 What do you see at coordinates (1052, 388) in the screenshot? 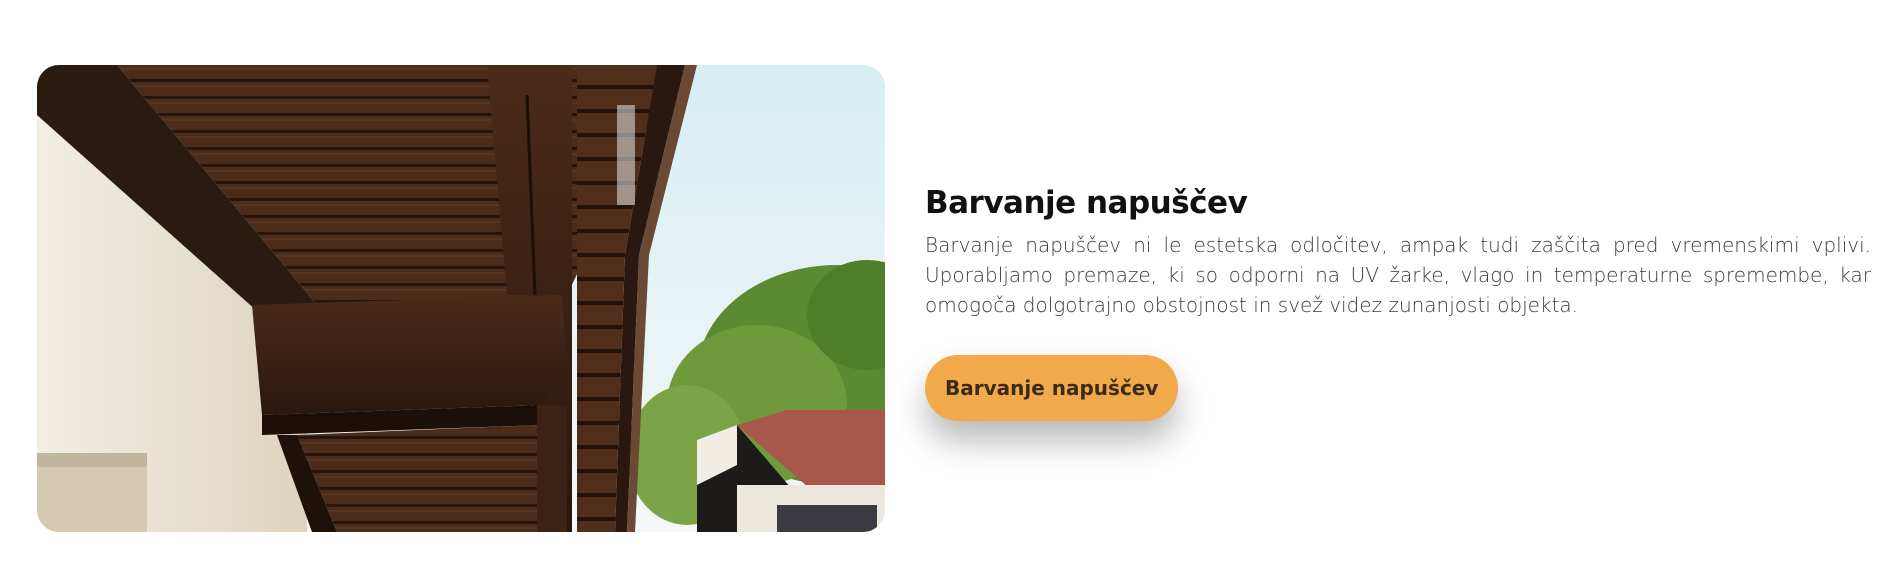
I see `feature-cta-button: Barvanje napuščev` at bounding box center [1052, 388].